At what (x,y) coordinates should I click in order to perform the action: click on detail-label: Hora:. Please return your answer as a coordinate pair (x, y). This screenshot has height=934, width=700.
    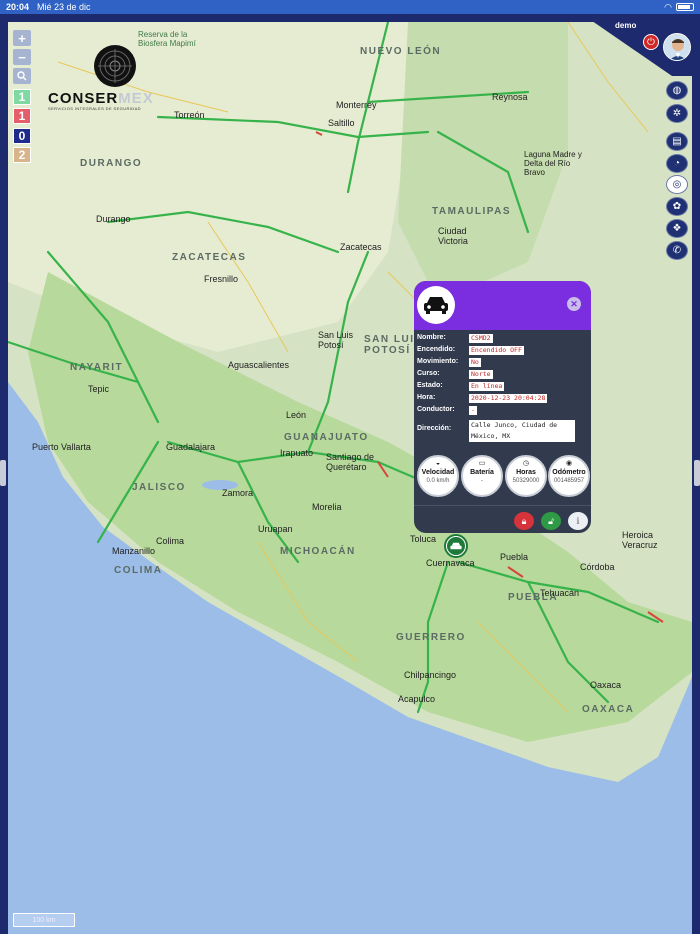
    Looking at the image, I should click on (426, 397).